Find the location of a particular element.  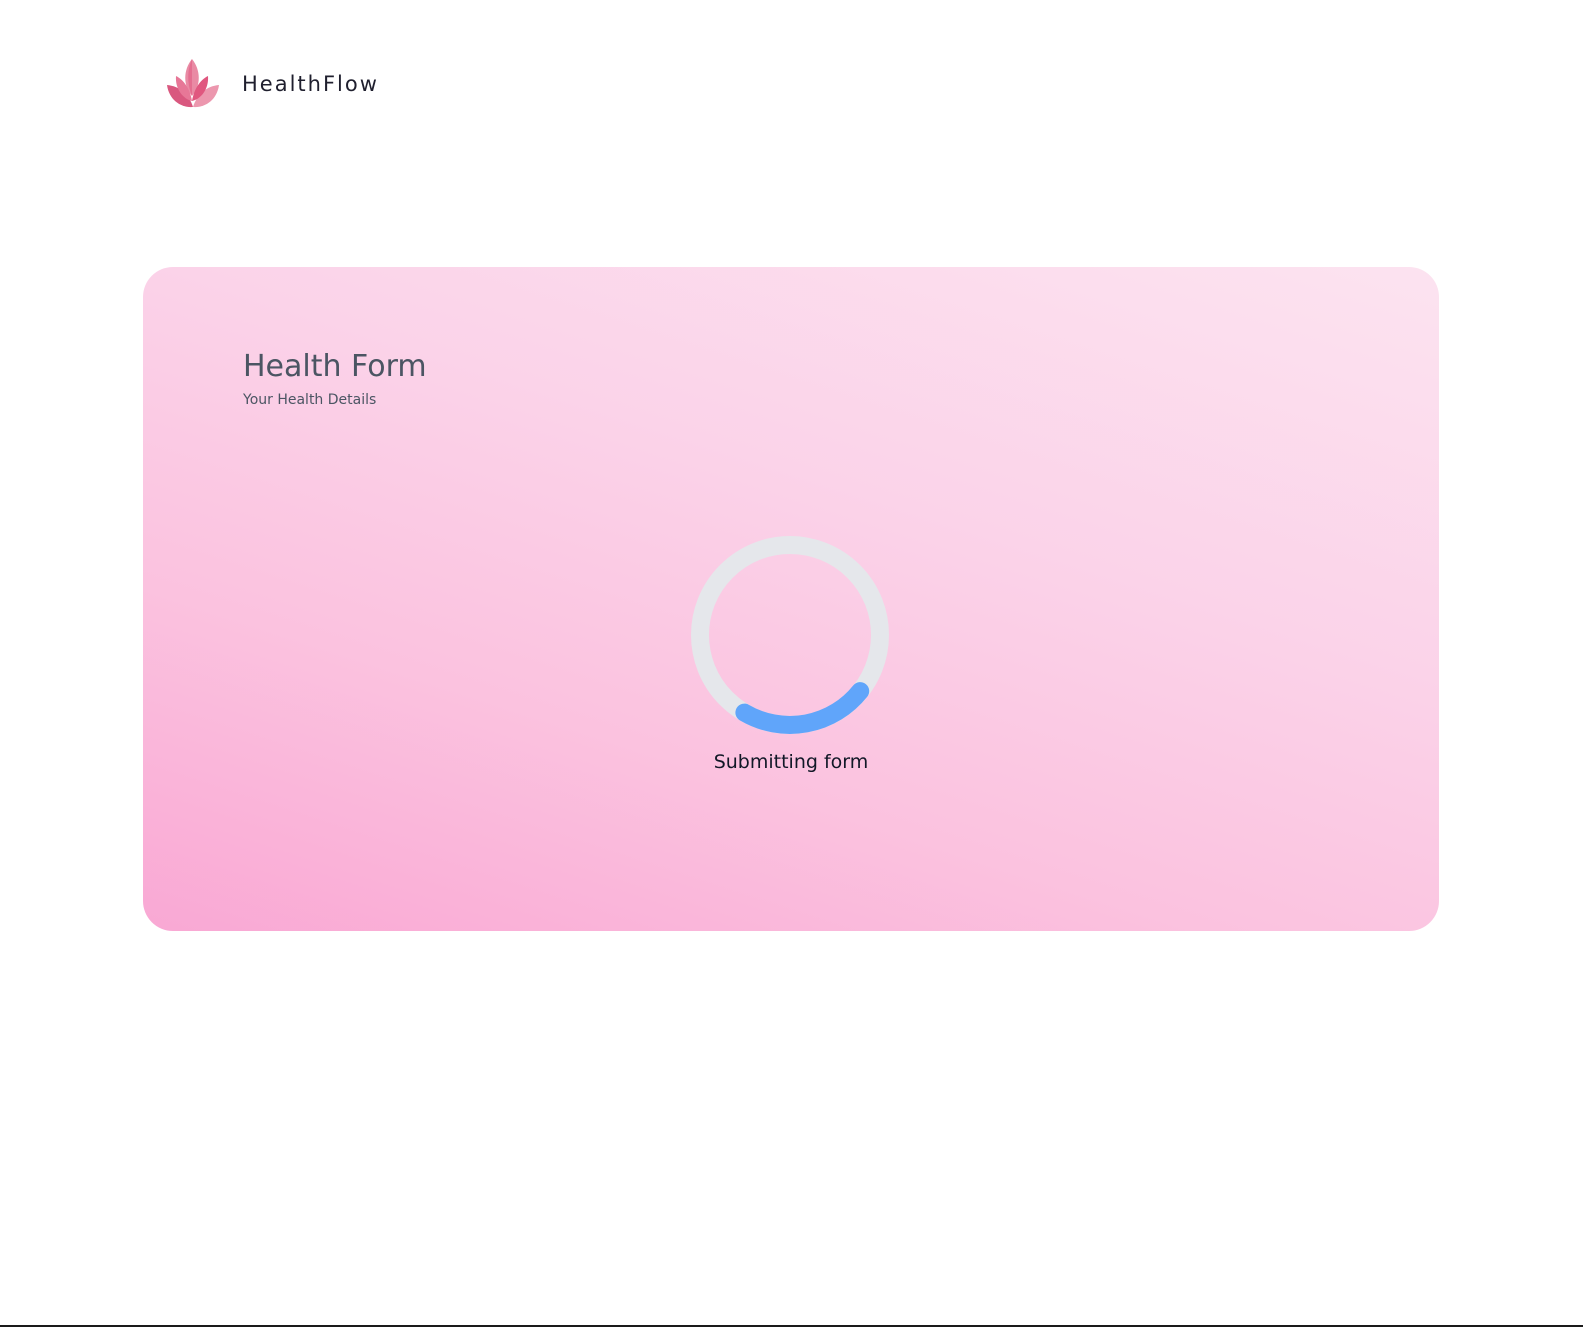

form-title: Health Form is located at coordinates (335, 366).